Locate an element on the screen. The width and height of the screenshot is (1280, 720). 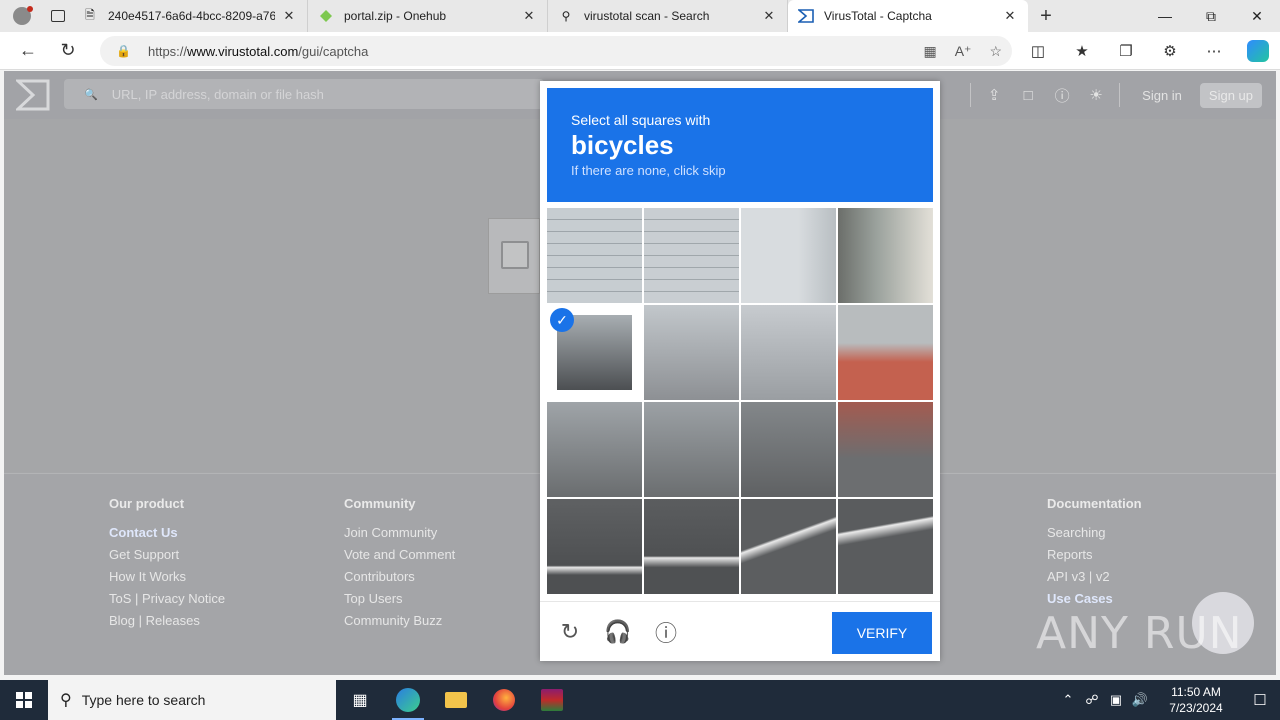
browser-tab-2: portal.zip - Onehub ✕ is located at coordinates (428, 16).